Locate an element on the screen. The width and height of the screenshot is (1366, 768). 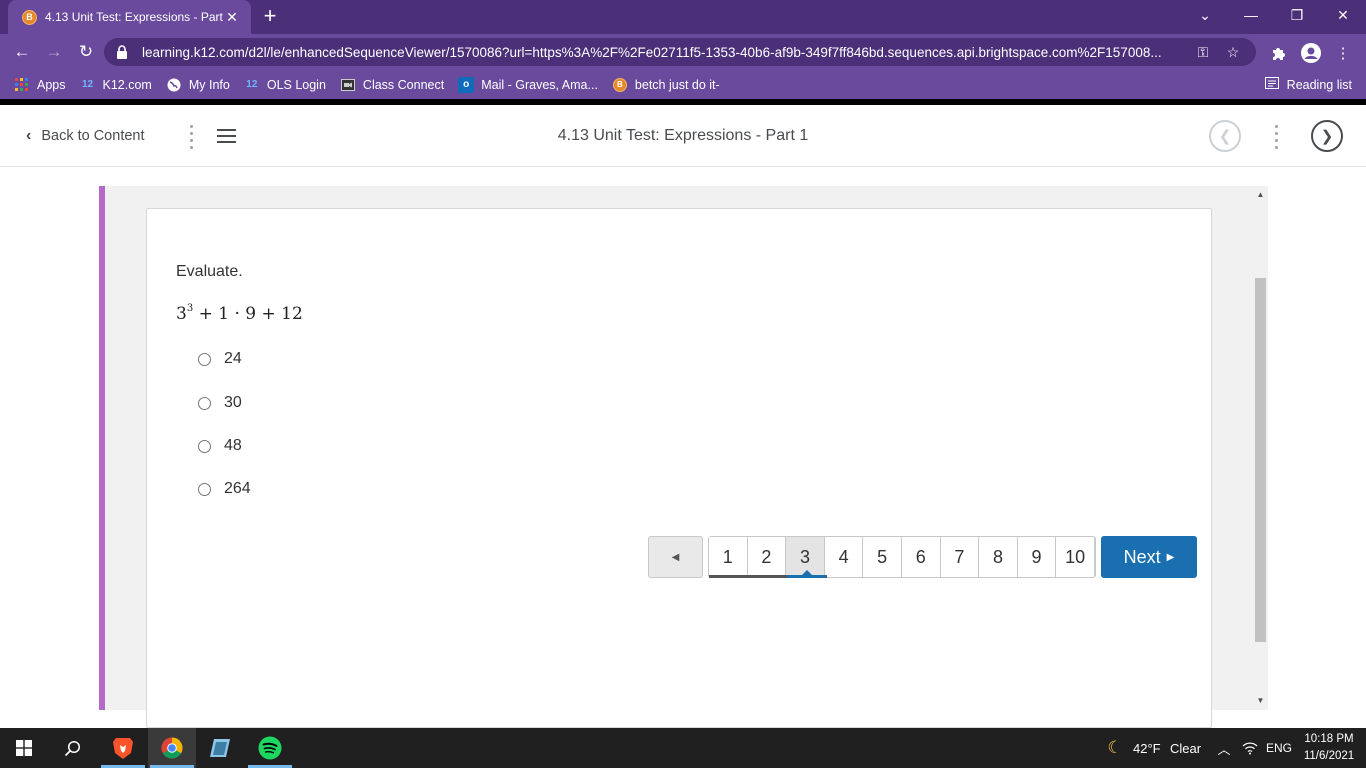
bookmark-class-connect: Class Connect is located at coordinates (392, 85).